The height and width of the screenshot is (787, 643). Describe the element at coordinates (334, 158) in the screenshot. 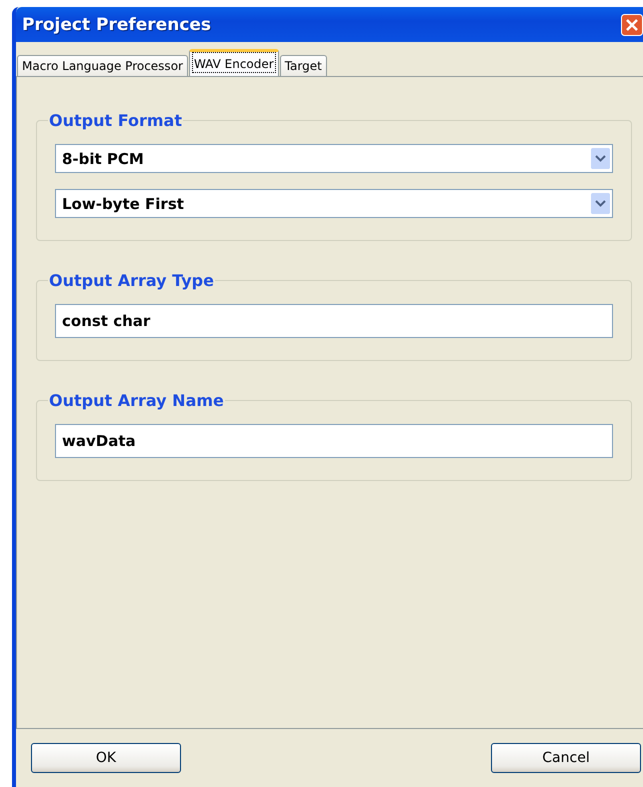

I see `dropdown: 8-bit PCM` at that location.